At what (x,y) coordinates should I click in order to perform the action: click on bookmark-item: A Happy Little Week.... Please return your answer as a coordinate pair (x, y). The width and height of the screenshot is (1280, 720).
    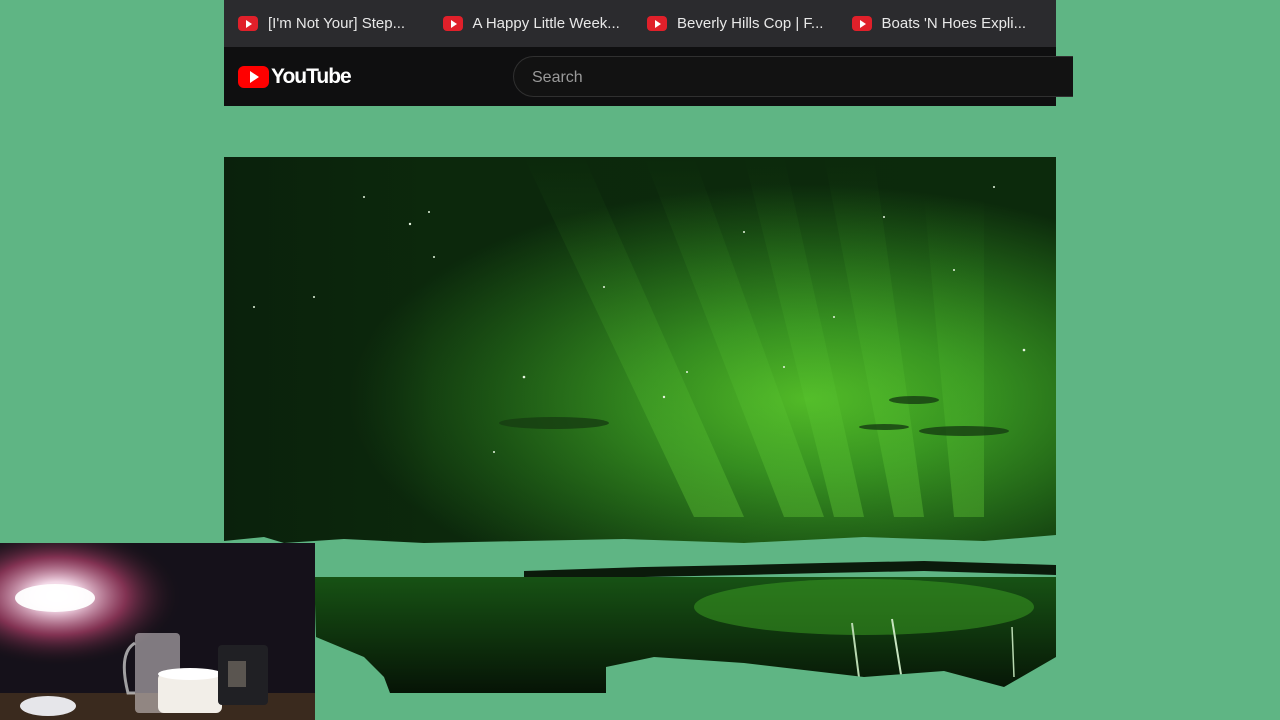
    Looking at the image, I should click on (545, 23).